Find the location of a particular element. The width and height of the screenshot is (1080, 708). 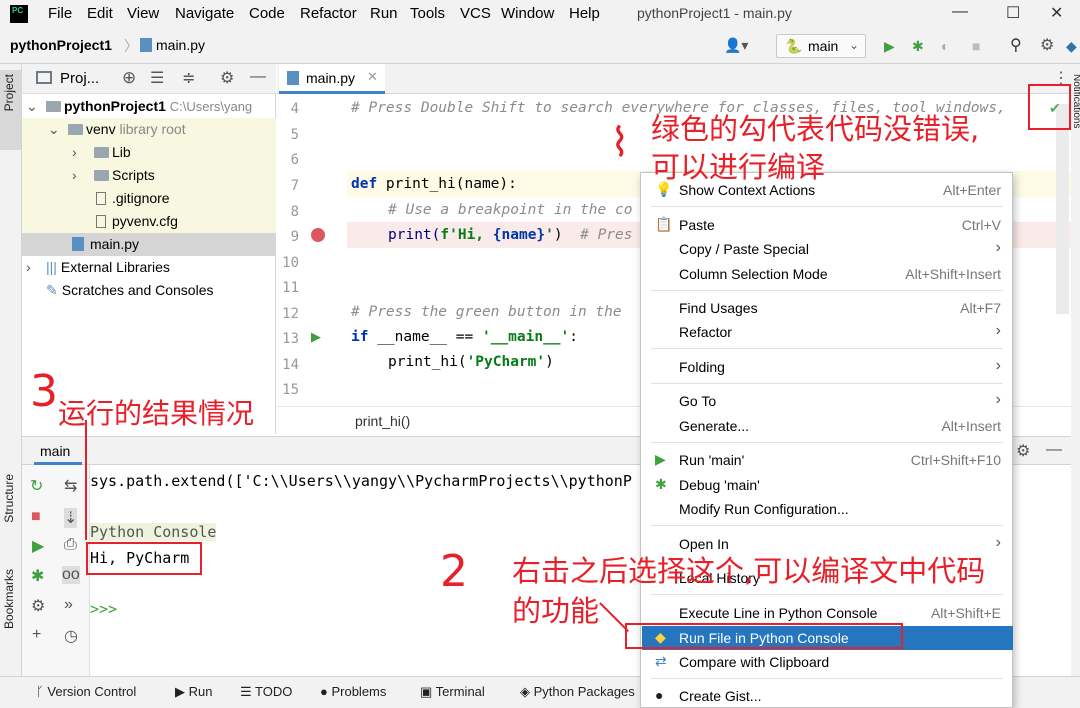

tree-item-scratches: ✎ Scratches and Consoles is located at coordinates (149, 290).